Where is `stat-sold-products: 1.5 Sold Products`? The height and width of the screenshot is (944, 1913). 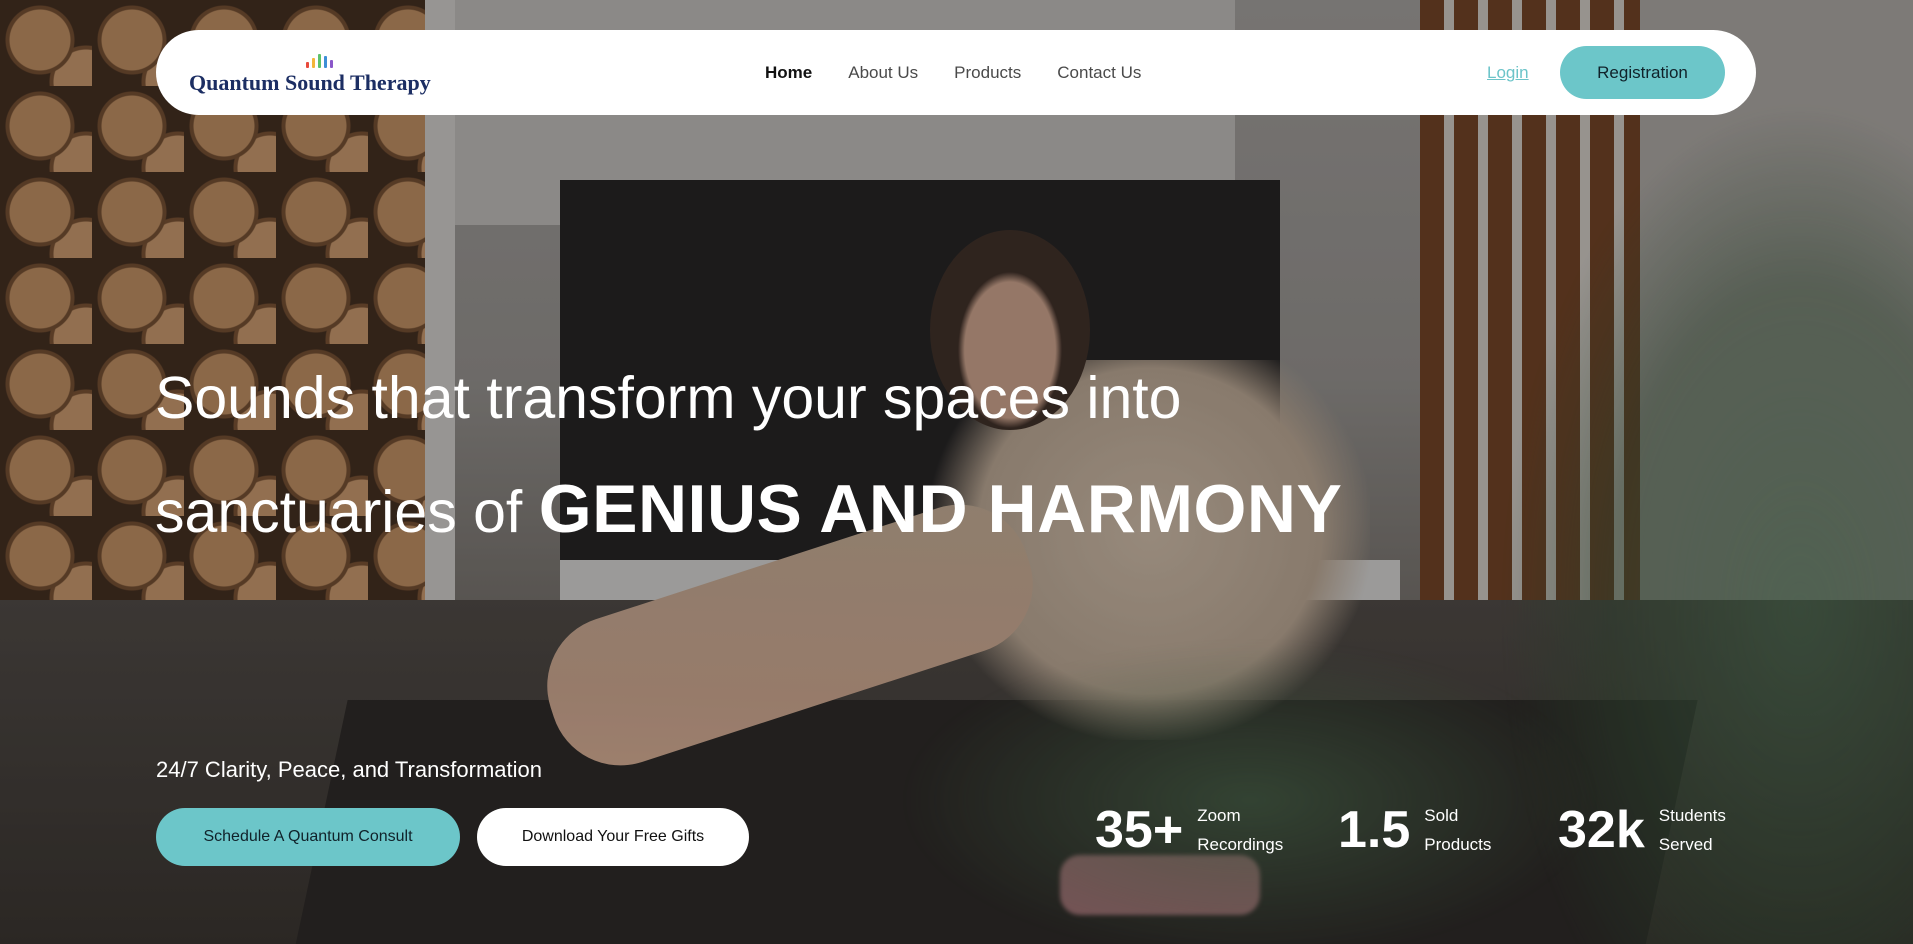 stat-sold-products: 1.5 Sold Products is located at coordinates (1436, 830).